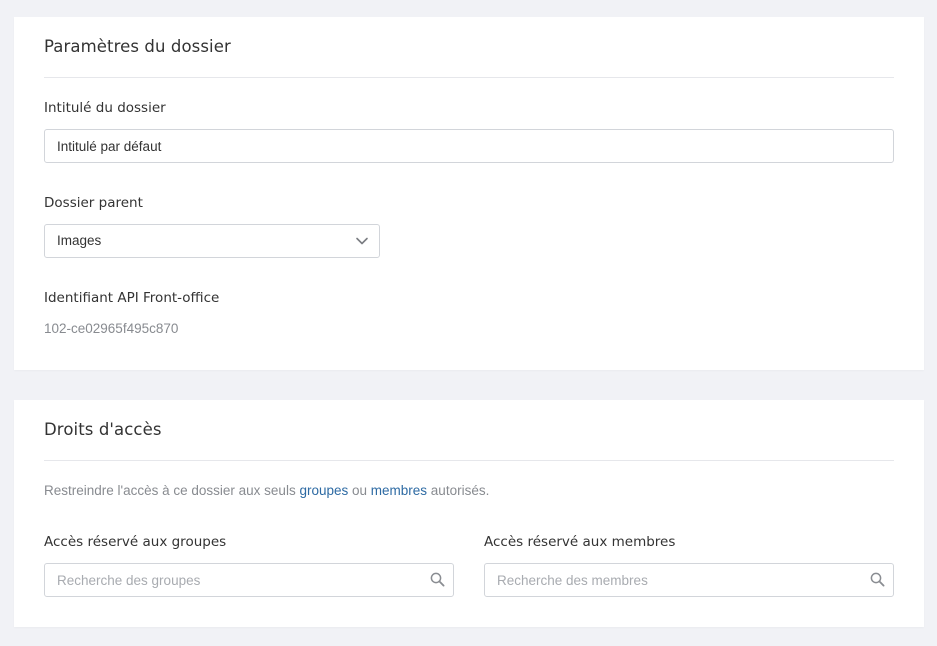 The image size is (937, 646). I want to click on parent-folder-label: Dossier parent, so click(93, 203).